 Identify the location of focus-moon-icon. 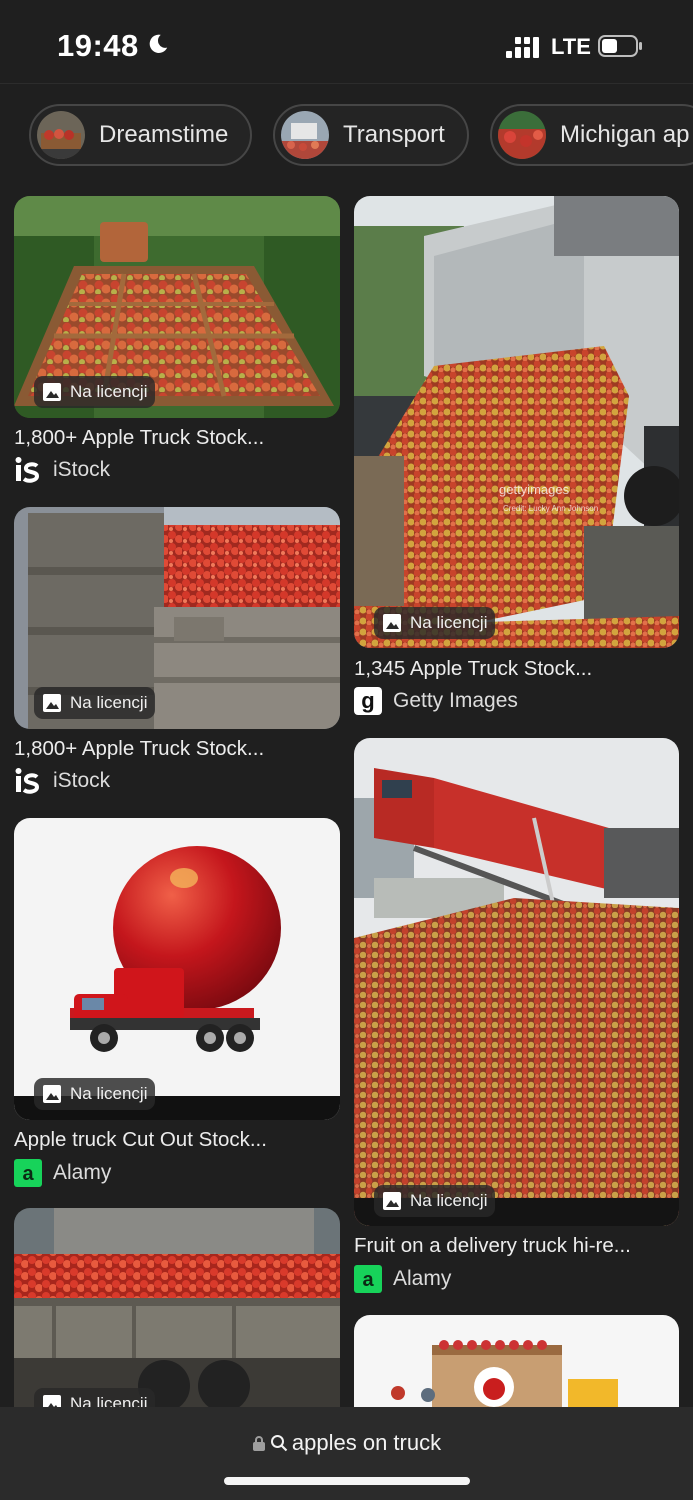
(158, 43).